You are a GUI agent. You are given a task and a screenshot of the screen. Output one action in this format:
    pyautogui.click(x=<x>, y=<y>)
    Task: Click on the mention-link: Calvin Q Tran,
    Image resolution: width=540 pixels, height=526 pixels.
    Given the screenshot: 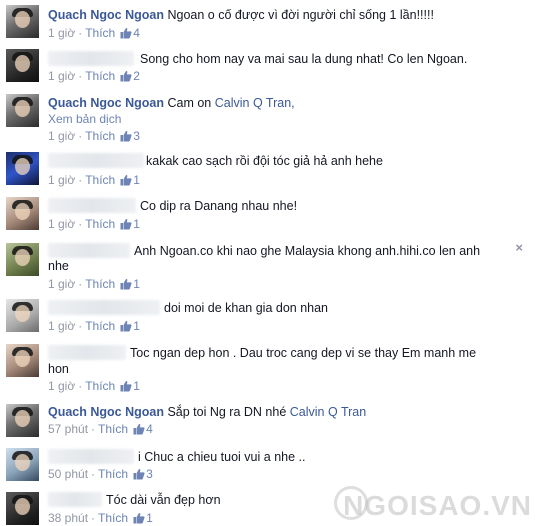 What is the action you would take?
    pyautogui.click(x=255, y=103)
    